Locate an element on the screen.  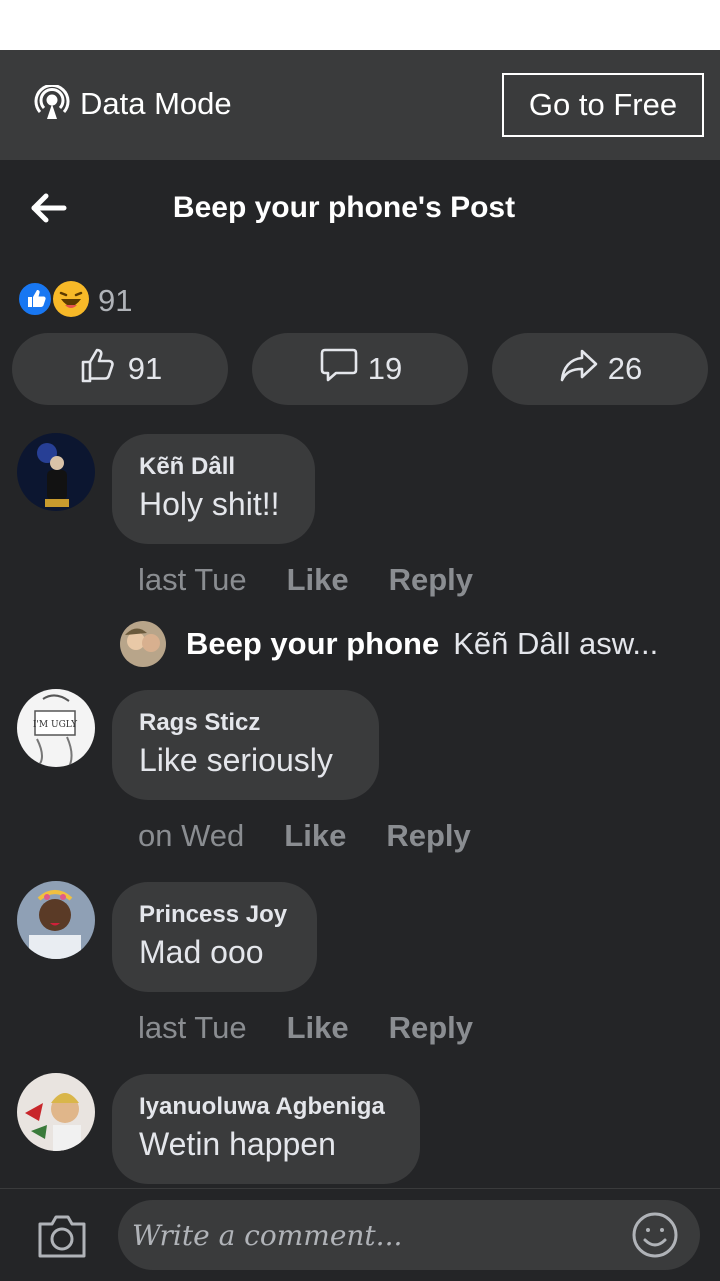
comment-input is located at coordinates (372, 1235).